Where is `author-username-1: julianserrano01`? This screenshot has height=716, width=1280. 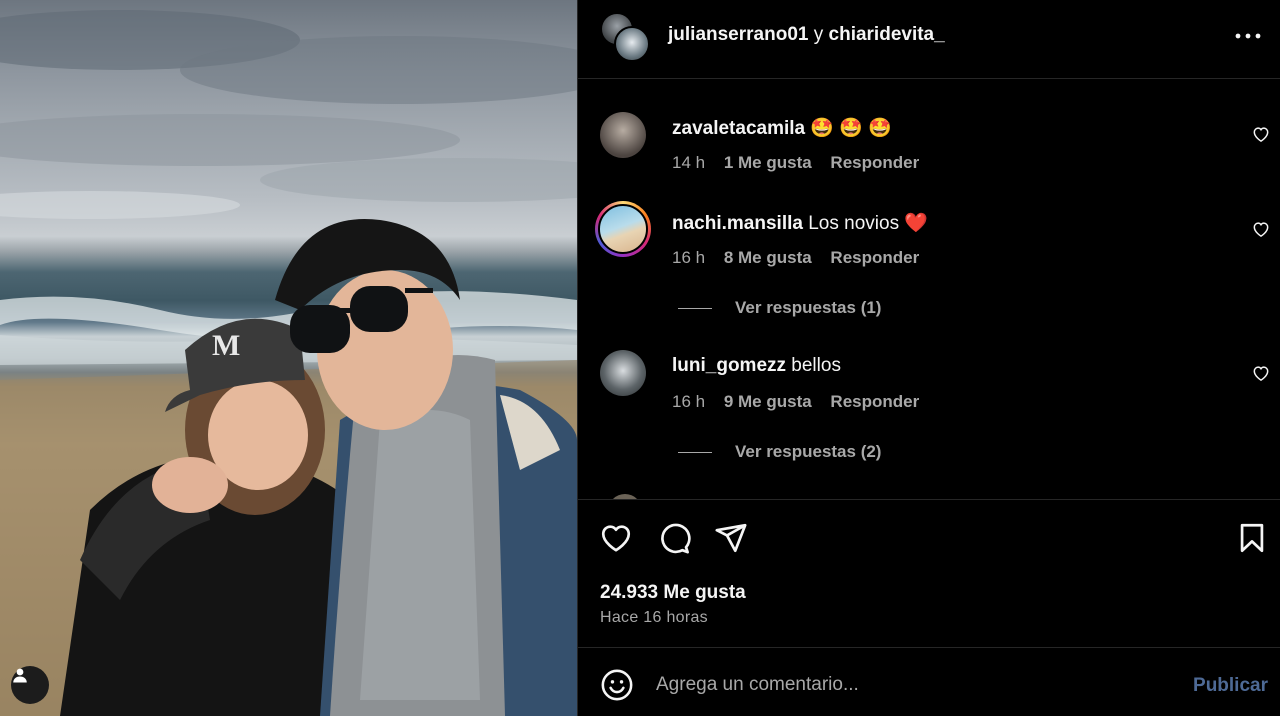 author-username-1: julianserrano01 is located at coordinates (738, 34).